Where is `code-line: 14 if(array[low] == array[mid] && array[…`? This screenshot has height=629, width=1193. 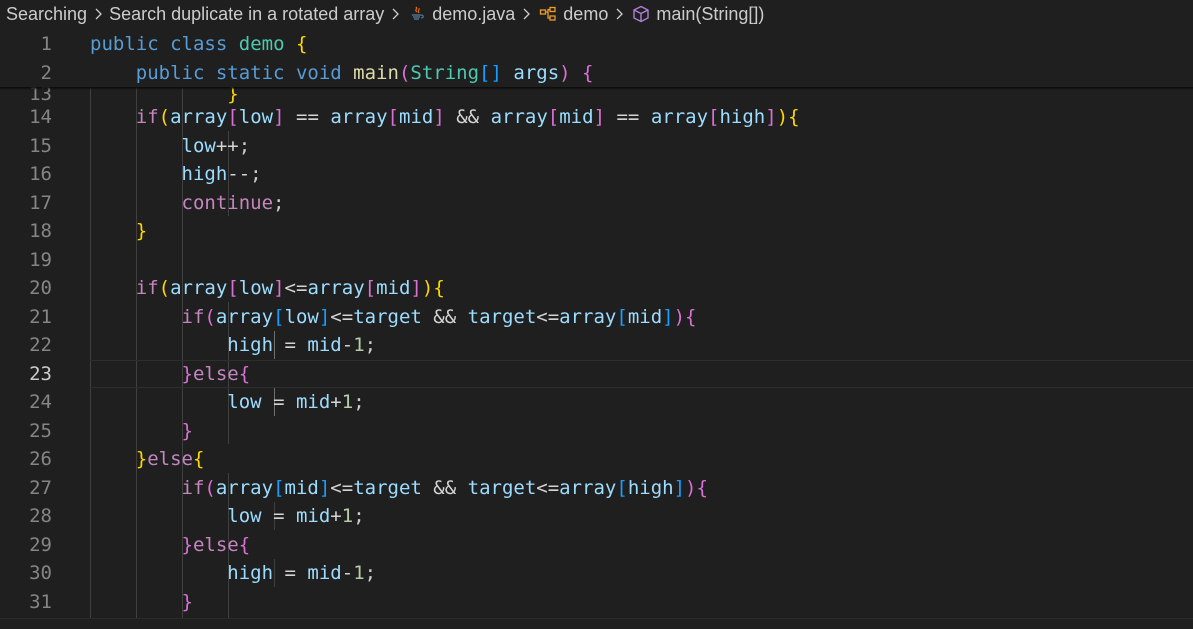
code-line: 14 if(array[low] == array[mid] && array[… is located at coordinates (596, 117).